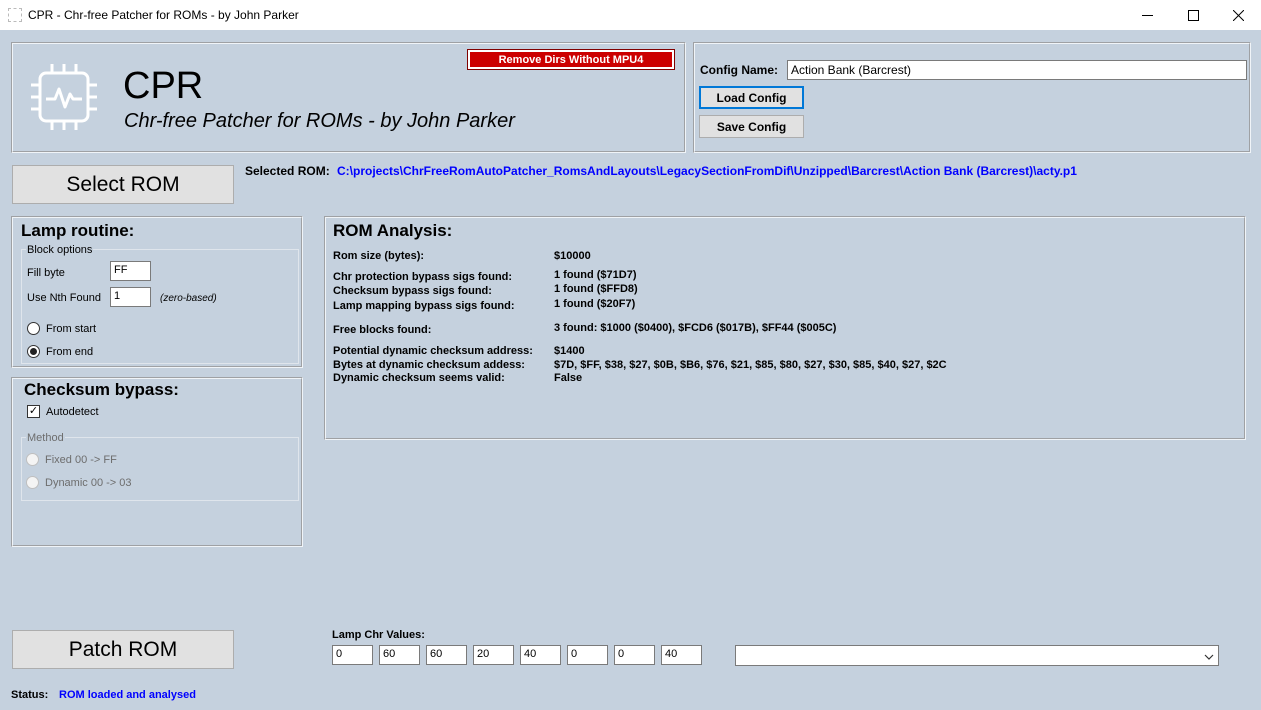  What do you see at coordinates (101, 389) in the screenshot?
I see `checksum-bypass-title: Checksum bypass:` at bounding box center [101, 389].